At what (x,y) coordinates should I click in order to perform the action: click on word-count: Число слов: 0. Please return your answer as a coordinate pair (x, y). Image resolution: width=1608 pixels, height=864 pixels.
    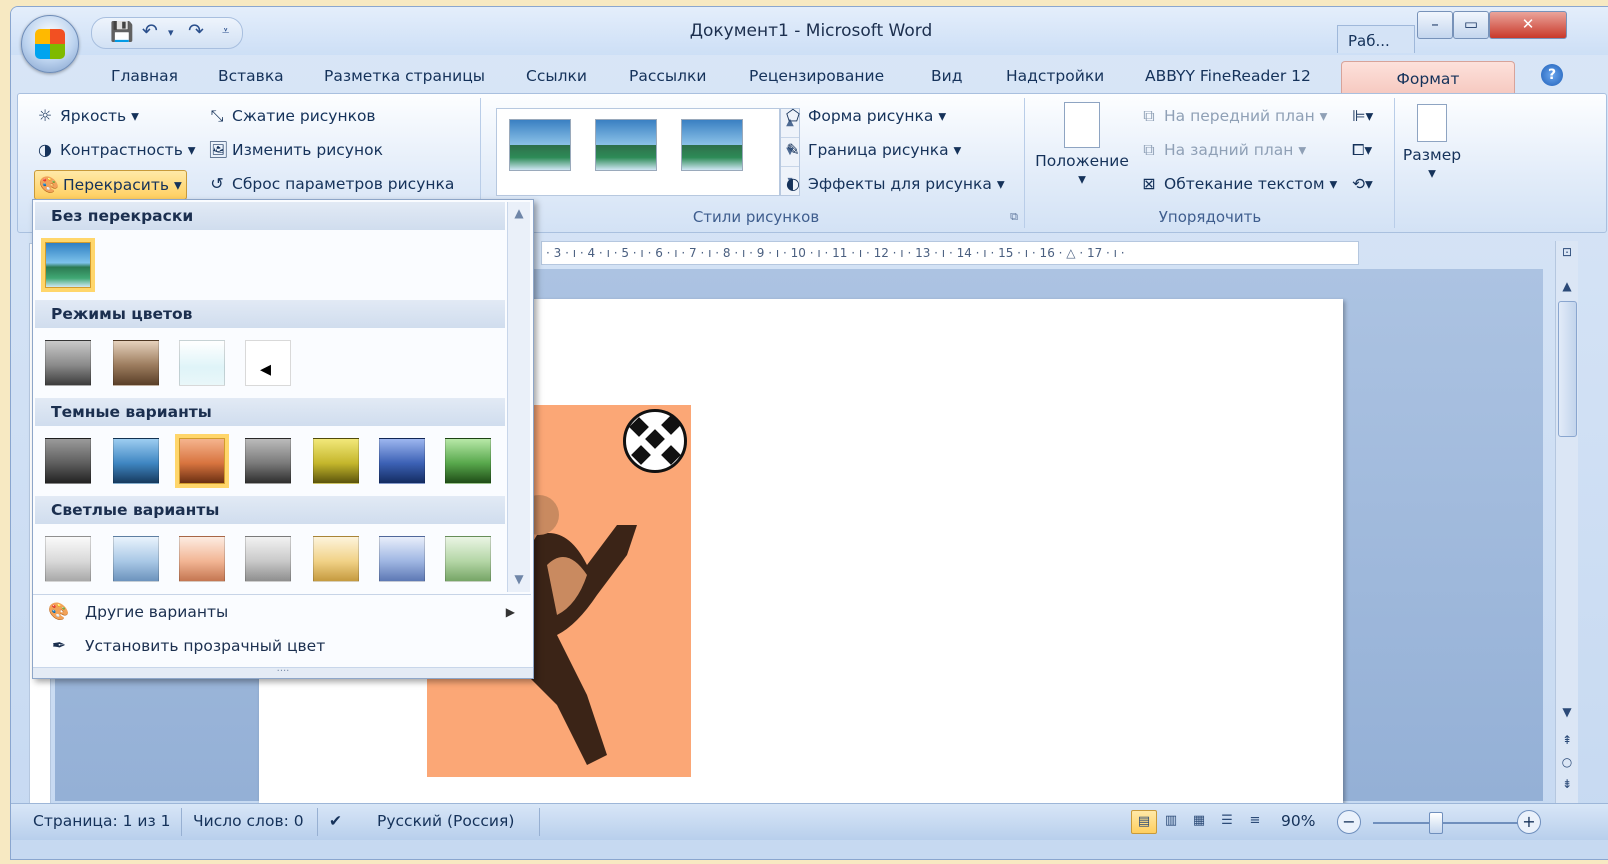
    Looking at the image, I should click on (248, 821).